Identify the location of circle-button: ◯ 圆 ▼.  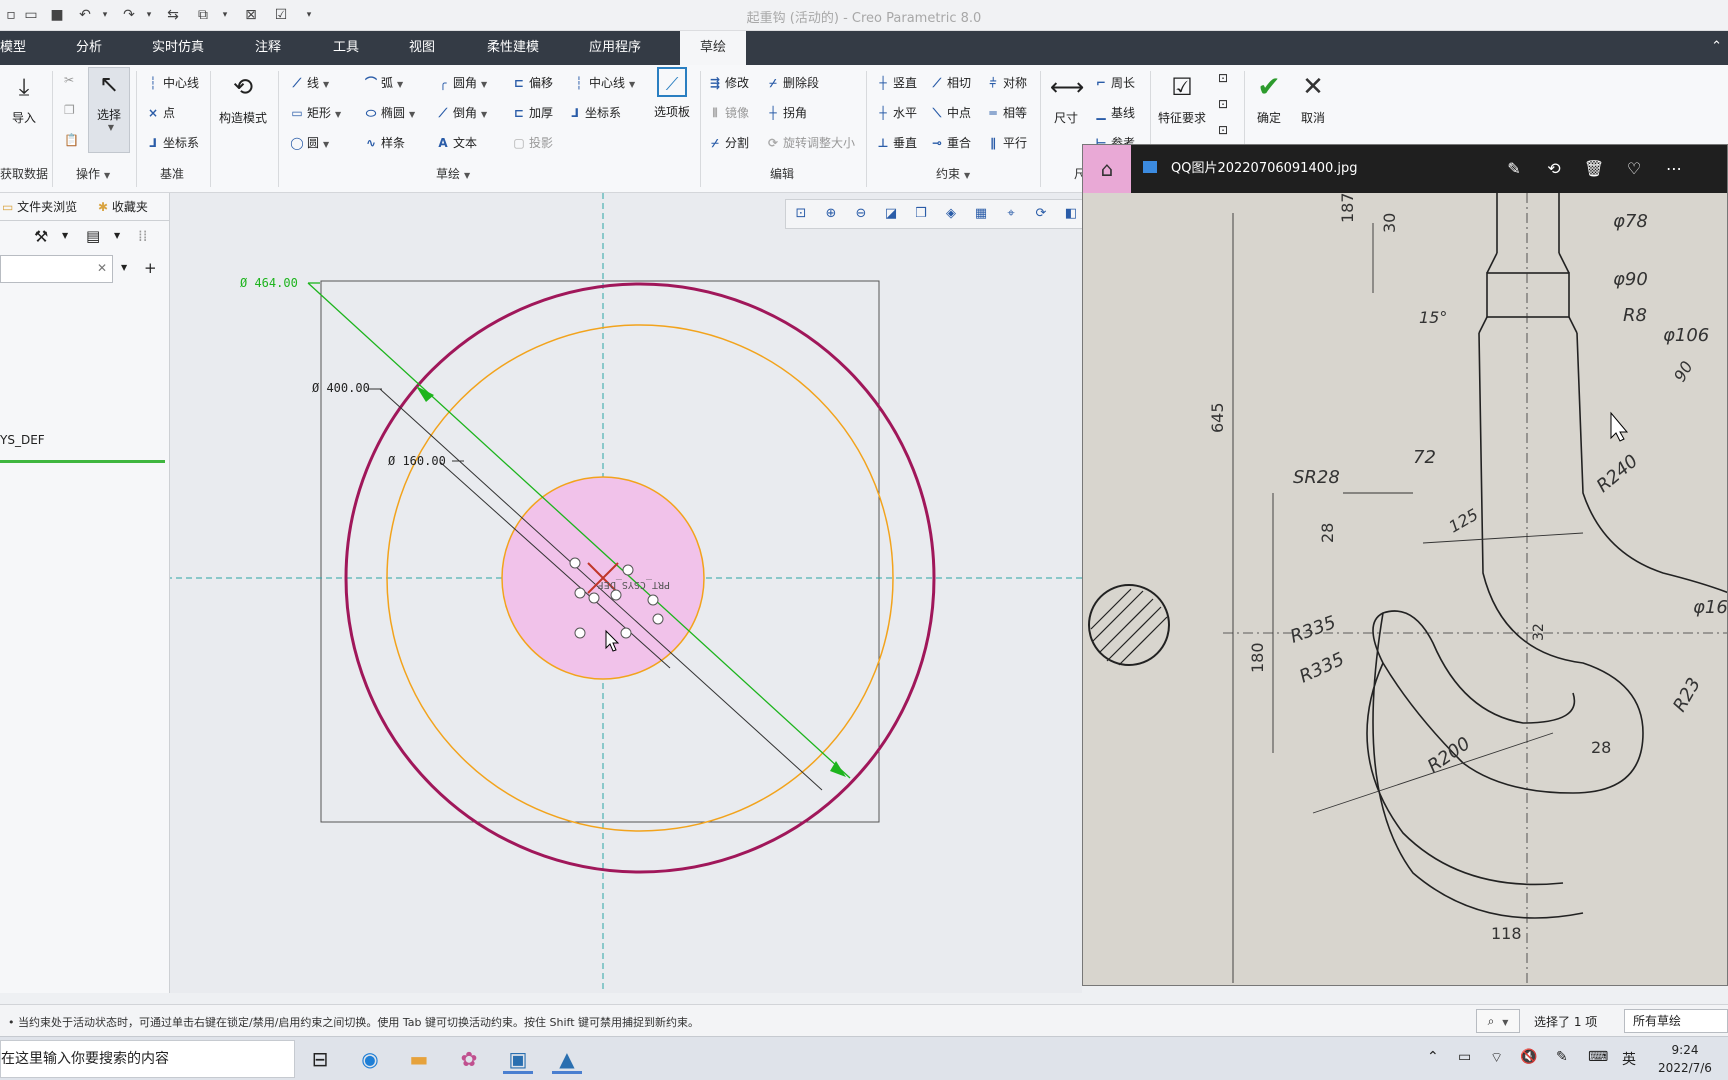
(309, 142).